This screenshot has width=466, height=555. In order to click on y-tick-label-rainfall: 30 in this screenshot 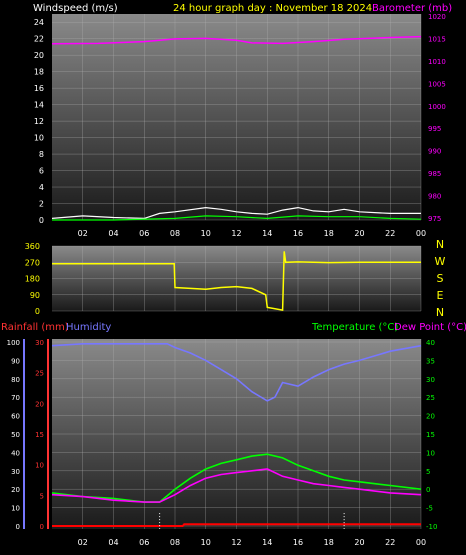, I will do `click(39, 343)`.